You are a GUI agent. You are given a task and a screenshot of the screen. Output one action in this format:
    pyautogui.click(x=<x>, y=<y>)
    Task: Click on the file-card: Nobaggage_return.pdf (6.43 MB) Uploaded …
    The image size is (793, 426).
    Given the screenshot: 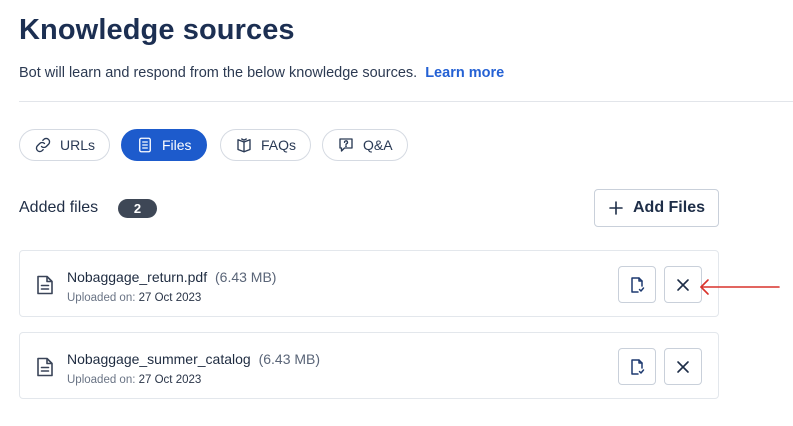 What is the action you would take?
    pyautogui.click(x=369, y=283)
    